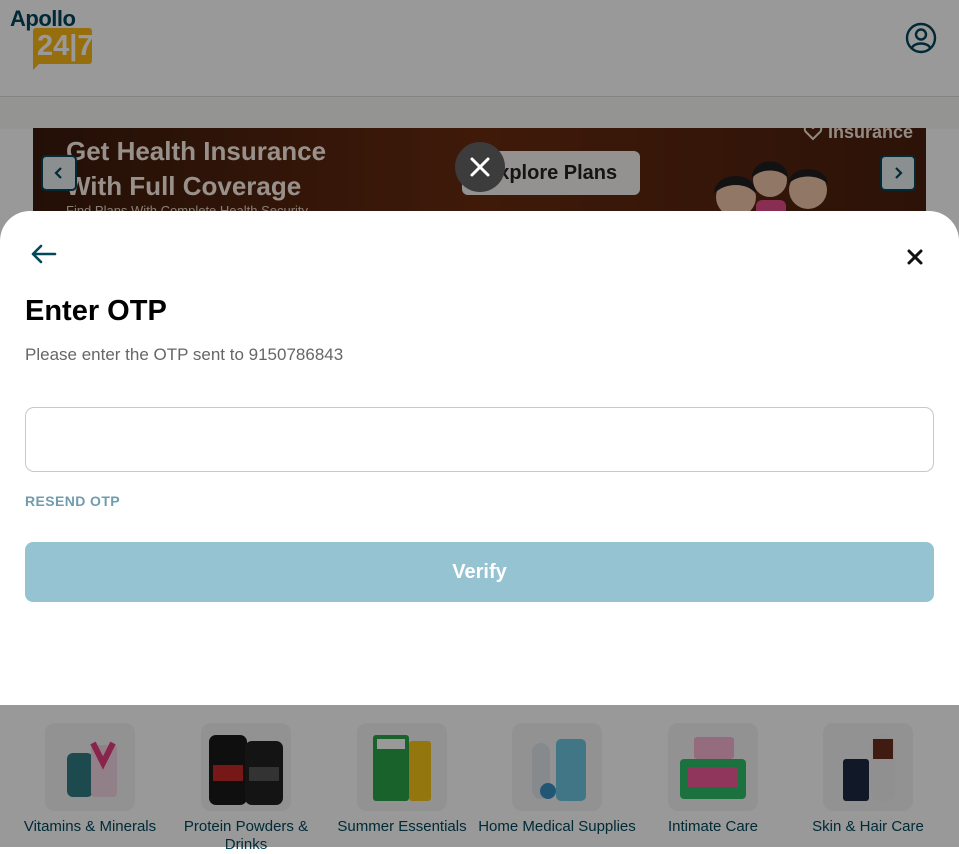  Describe the element at coordinates (96, 311) in the screenshot. I see `modal-title: Enter OTP` at that location.